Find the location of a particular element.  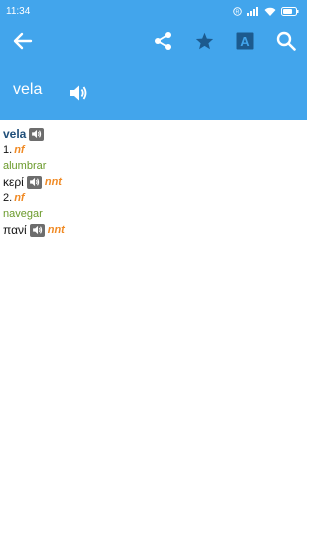

headword-speaker-button is located at coordinates (78, 95).